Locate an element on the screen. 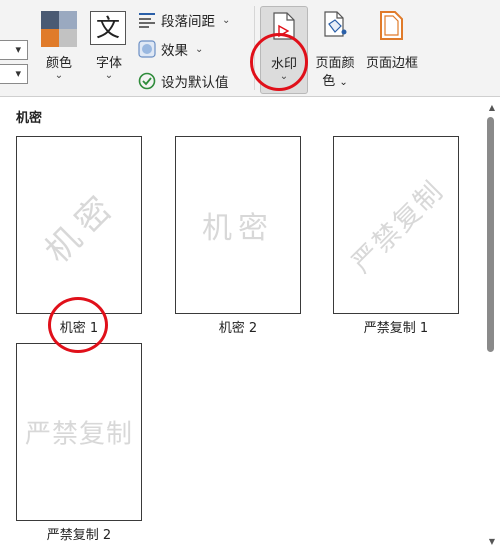 The image size is (500, 553). page-color-label-line2: 色 ⌄ is located at coordinates (335, 79).